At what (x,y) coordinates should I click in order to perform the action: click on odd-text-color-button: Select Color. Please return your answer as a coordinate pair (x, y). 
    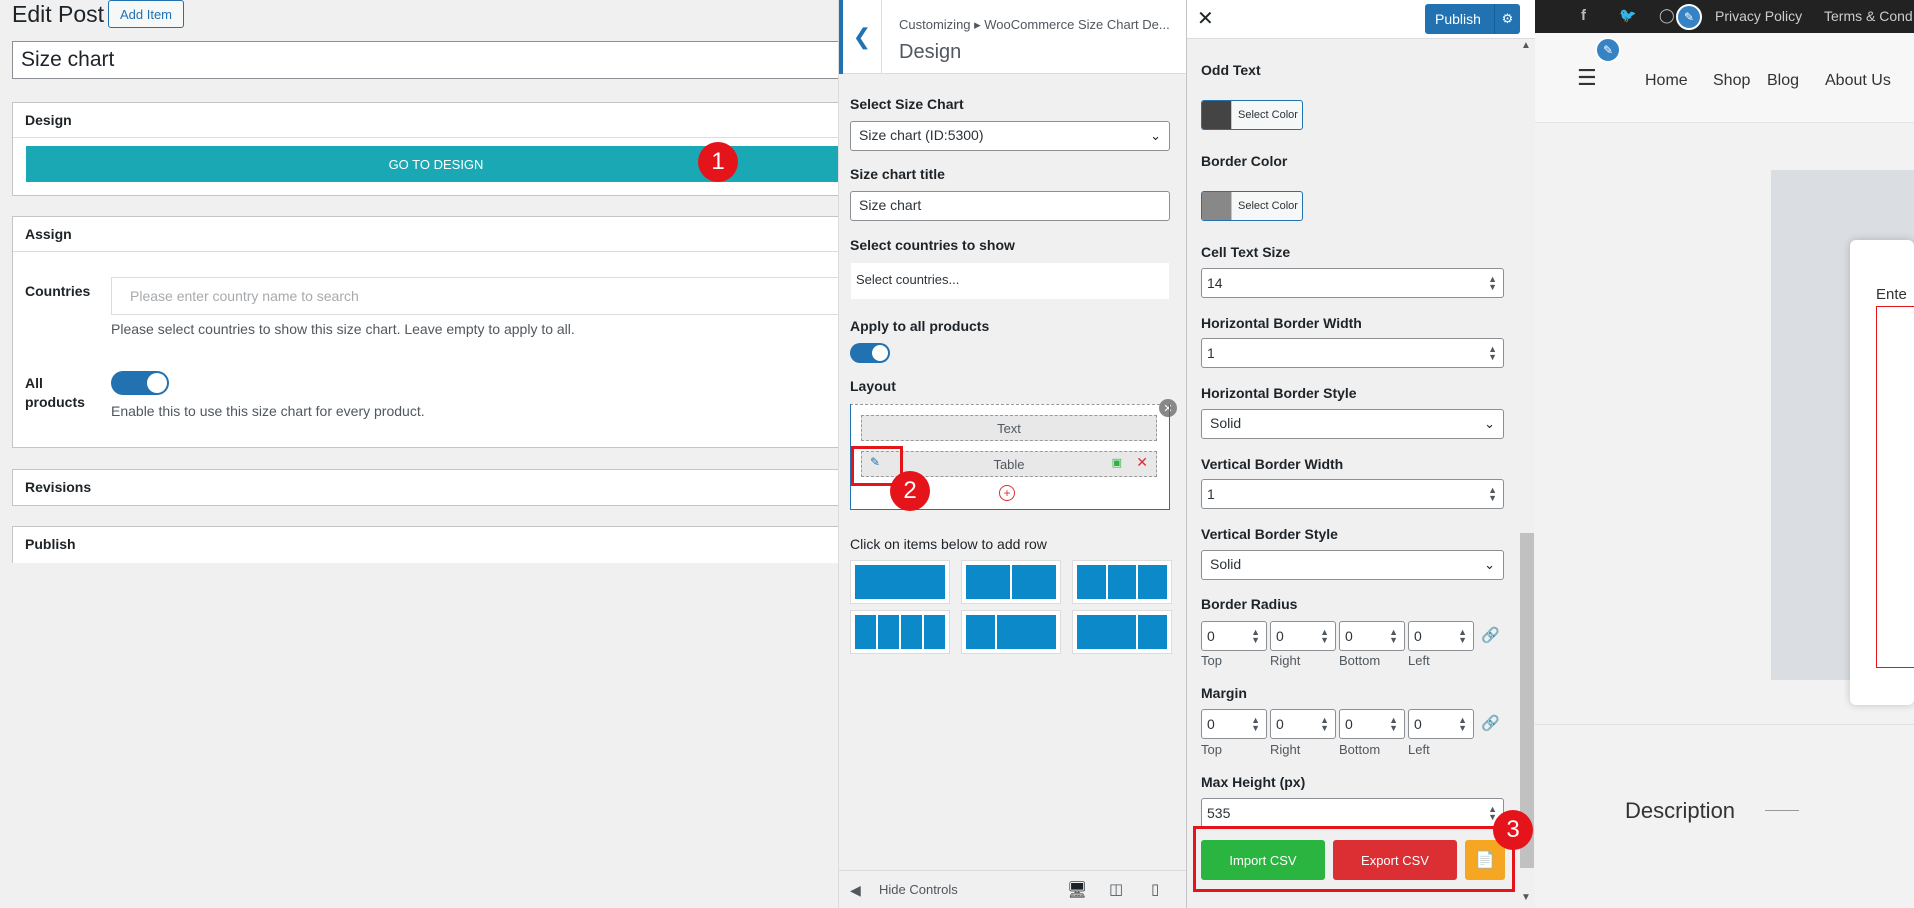
    Looking at the image, I should click on (1252, 115).